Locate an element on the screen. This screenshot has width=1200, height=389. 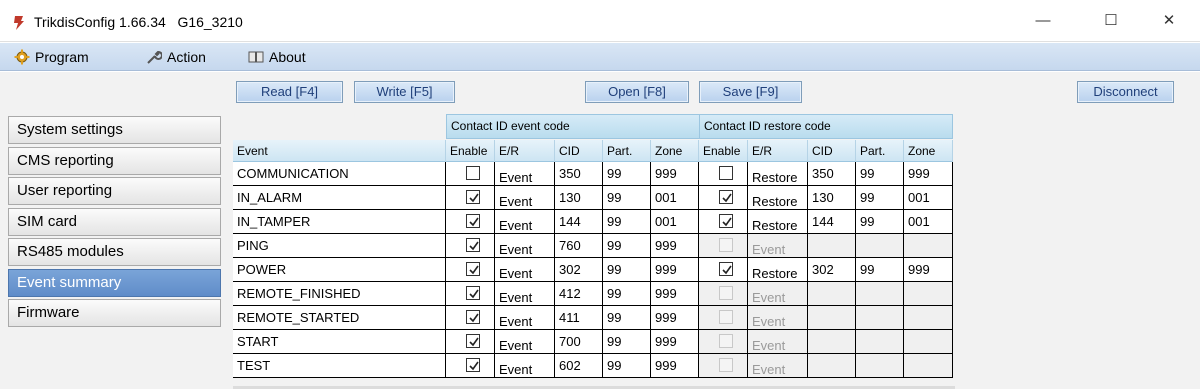
cell-restore-cid: 302 is located at coordinates (832, 270).